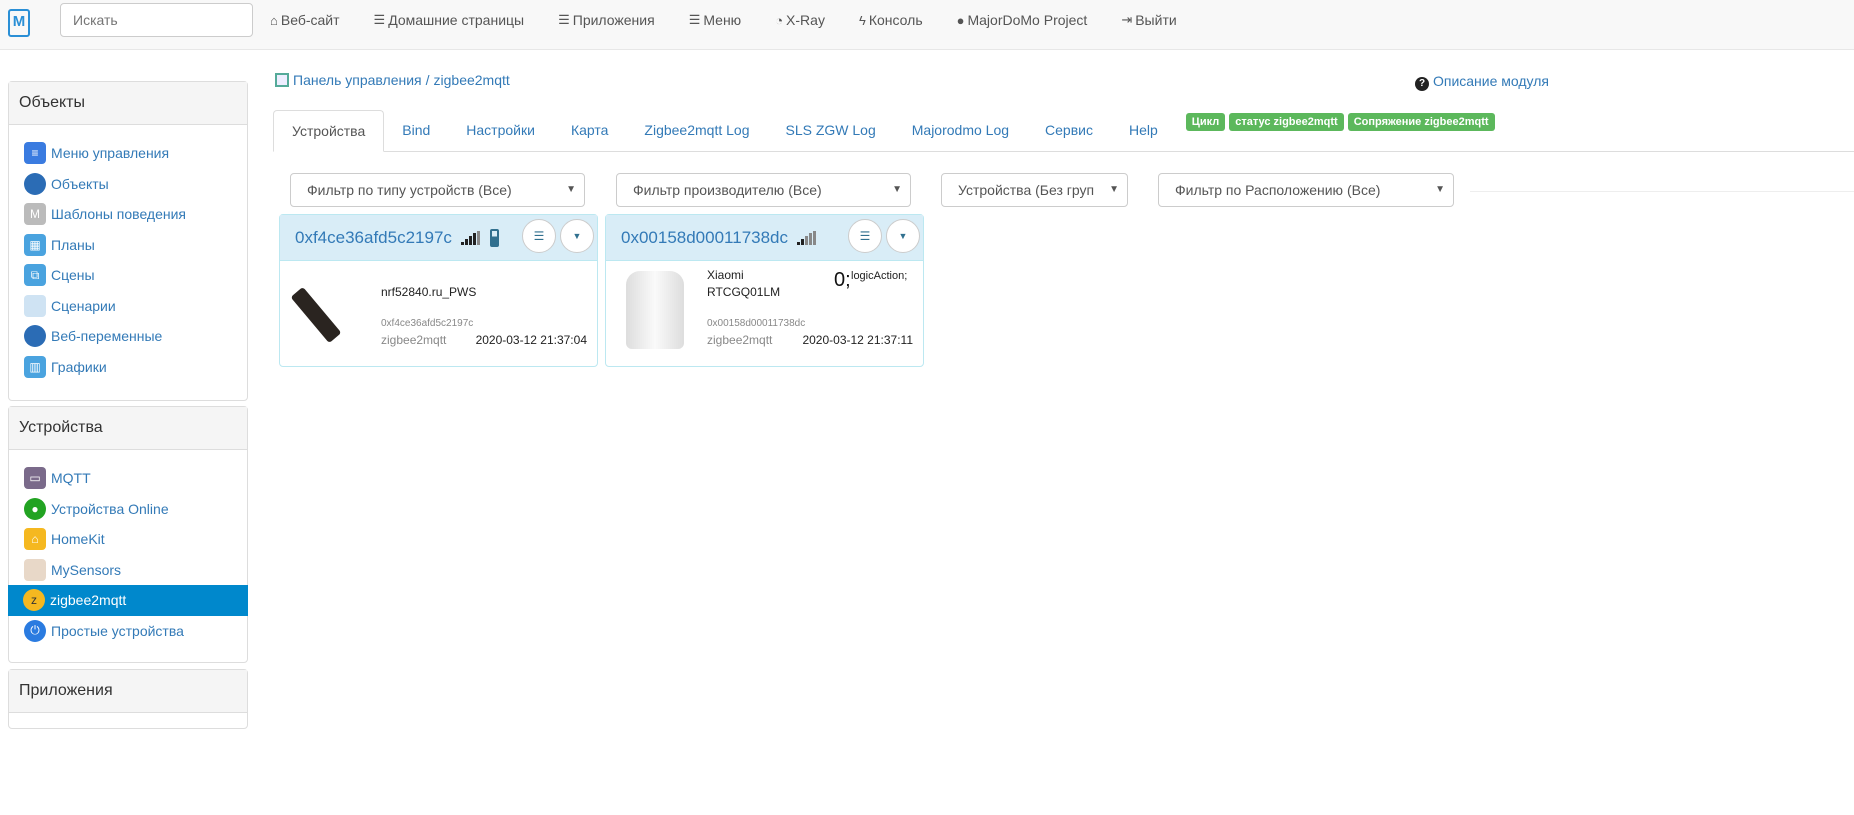 This screenshot has height=815, width=1854. Describe the element at coordinates (715, 20) in the screenshot. I see `nav-menu: ☰ Меню` at that location.